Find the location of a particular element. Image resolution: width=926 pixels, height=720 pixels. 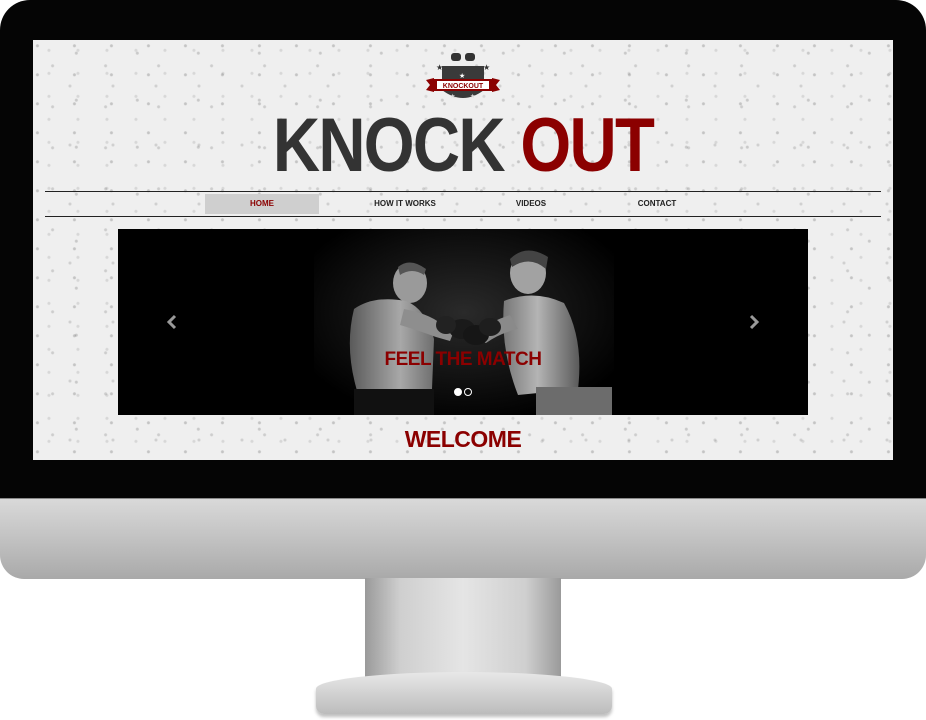

boxing-gloves-emblem-icon: ★ ★ ★ ★ ★ KNOCKOUT is located at coordinates (463, 78).